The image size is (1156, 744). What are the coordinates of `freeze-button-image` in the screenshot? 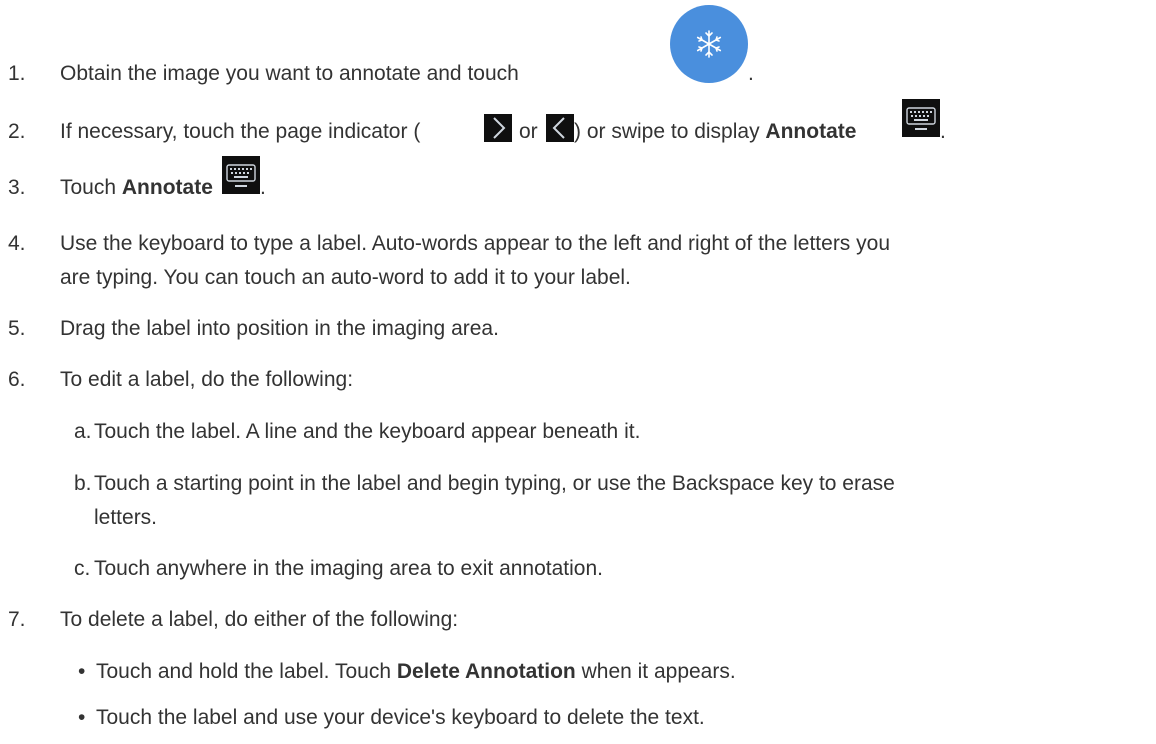 It's located at (709, 44).